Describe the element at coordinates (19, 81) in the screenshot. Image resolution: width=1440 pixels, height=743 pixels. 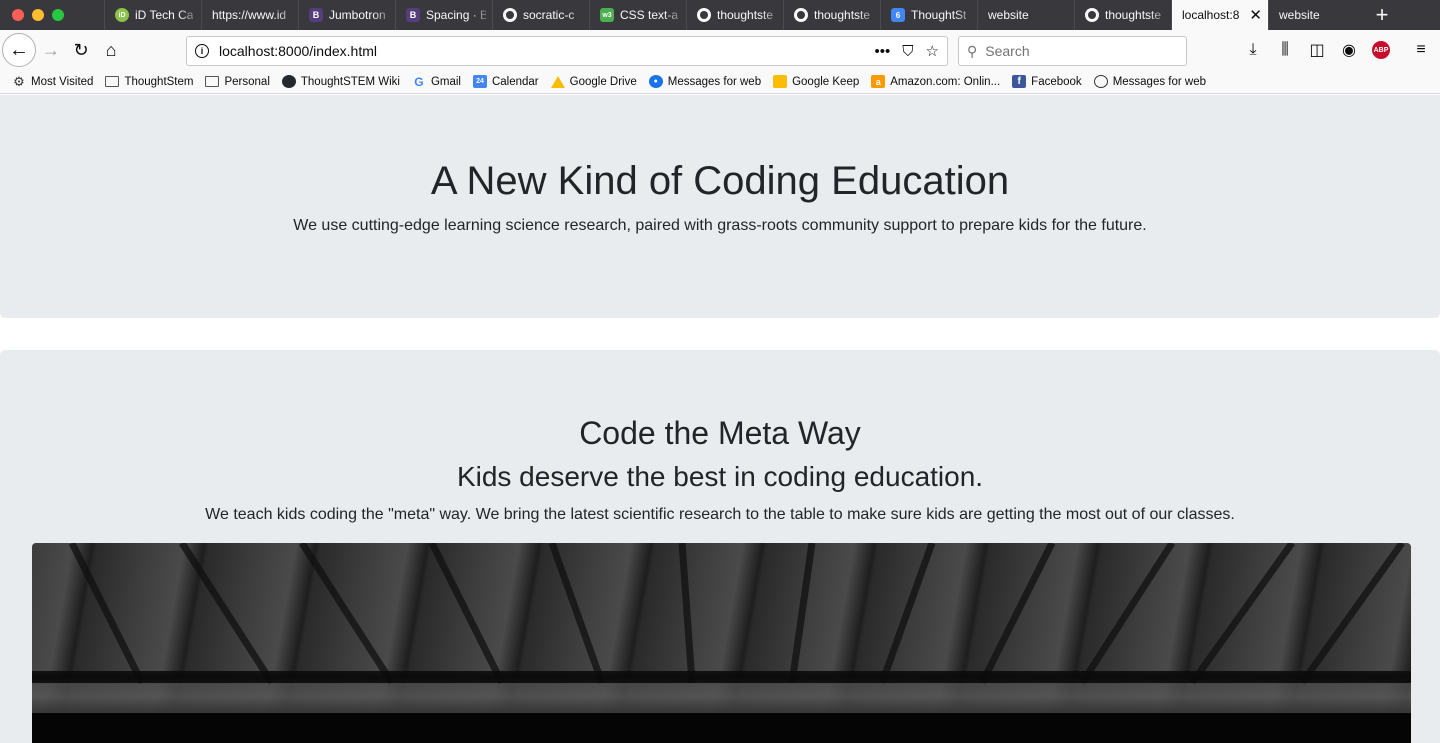
I see `gear-icon: ⚙` at that location.